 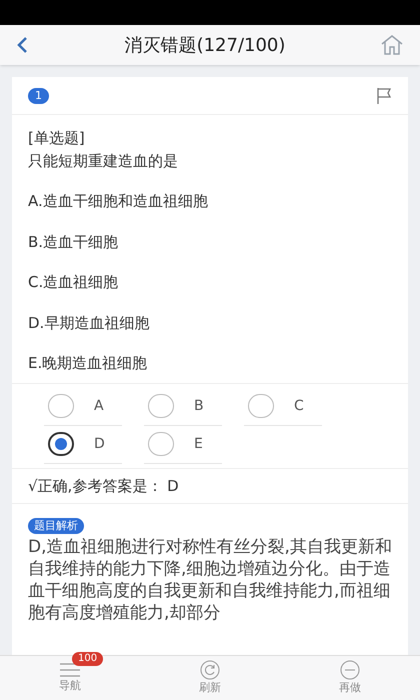 I want to click on back-icon, so click(x=23, y=45).